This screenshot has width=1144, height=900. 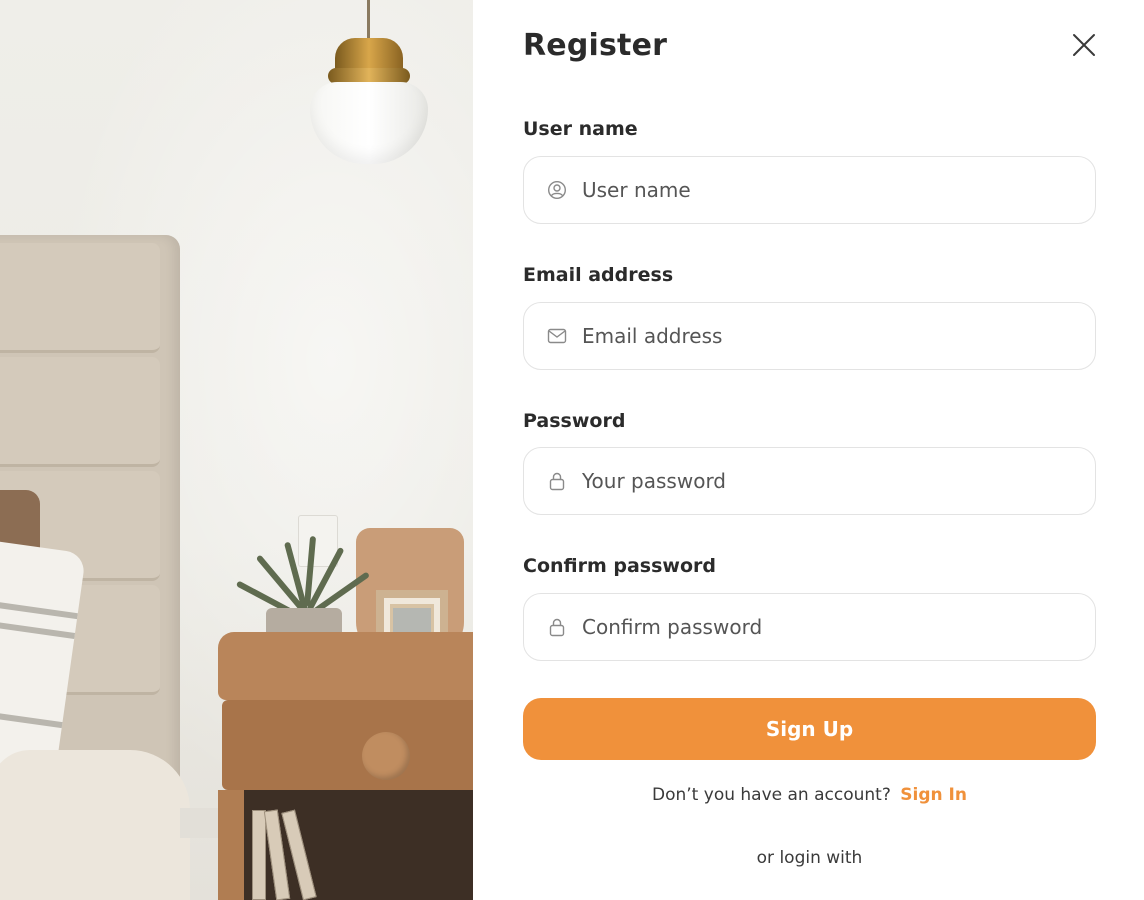 What do you see at coordinates (574, 421) in the screenshot?
I see `password-label: Password` at bounding box center [574, 421].